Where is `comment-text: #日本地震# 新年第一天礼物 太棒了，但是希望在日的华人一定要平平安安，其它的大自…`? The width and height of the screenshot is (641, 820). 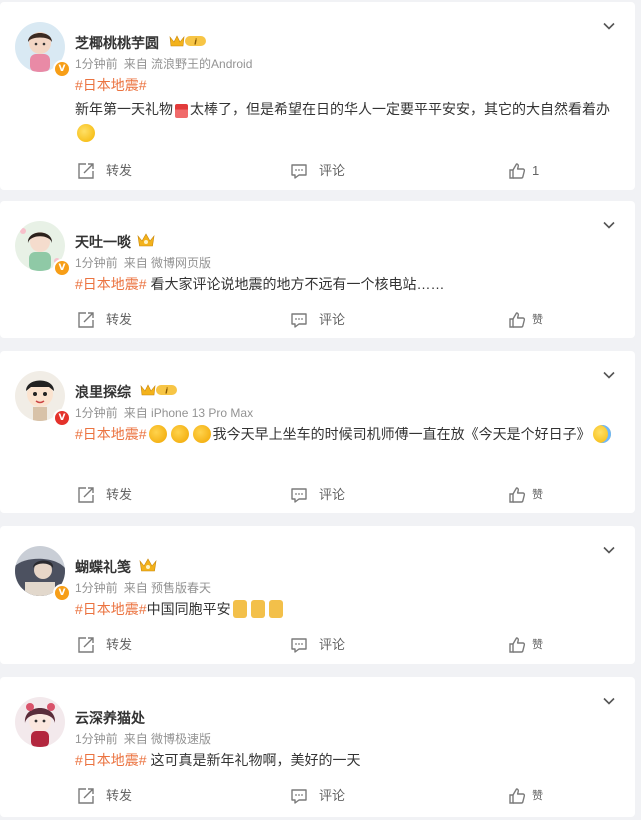 comment-text: #日本地震# 新年第一天礼物 太棒了，但是希望在日的华人一定要平平安安，其它的大自… is located at coordinates (345, 109).